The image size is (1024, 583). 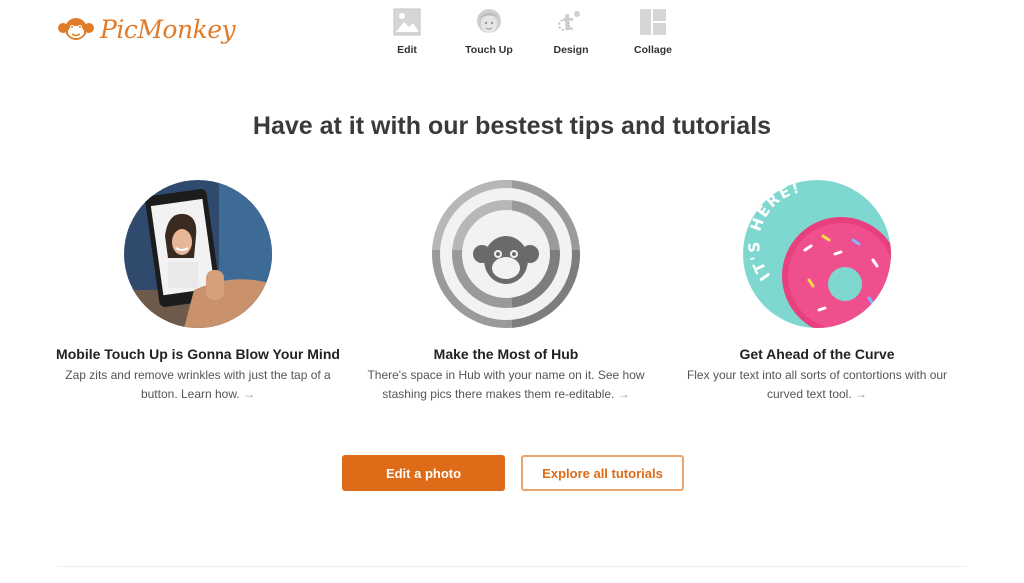 I want to click on card-title: Mobile Touch Up is Gonna Blow Your Mind, so click(x=198, y=354).